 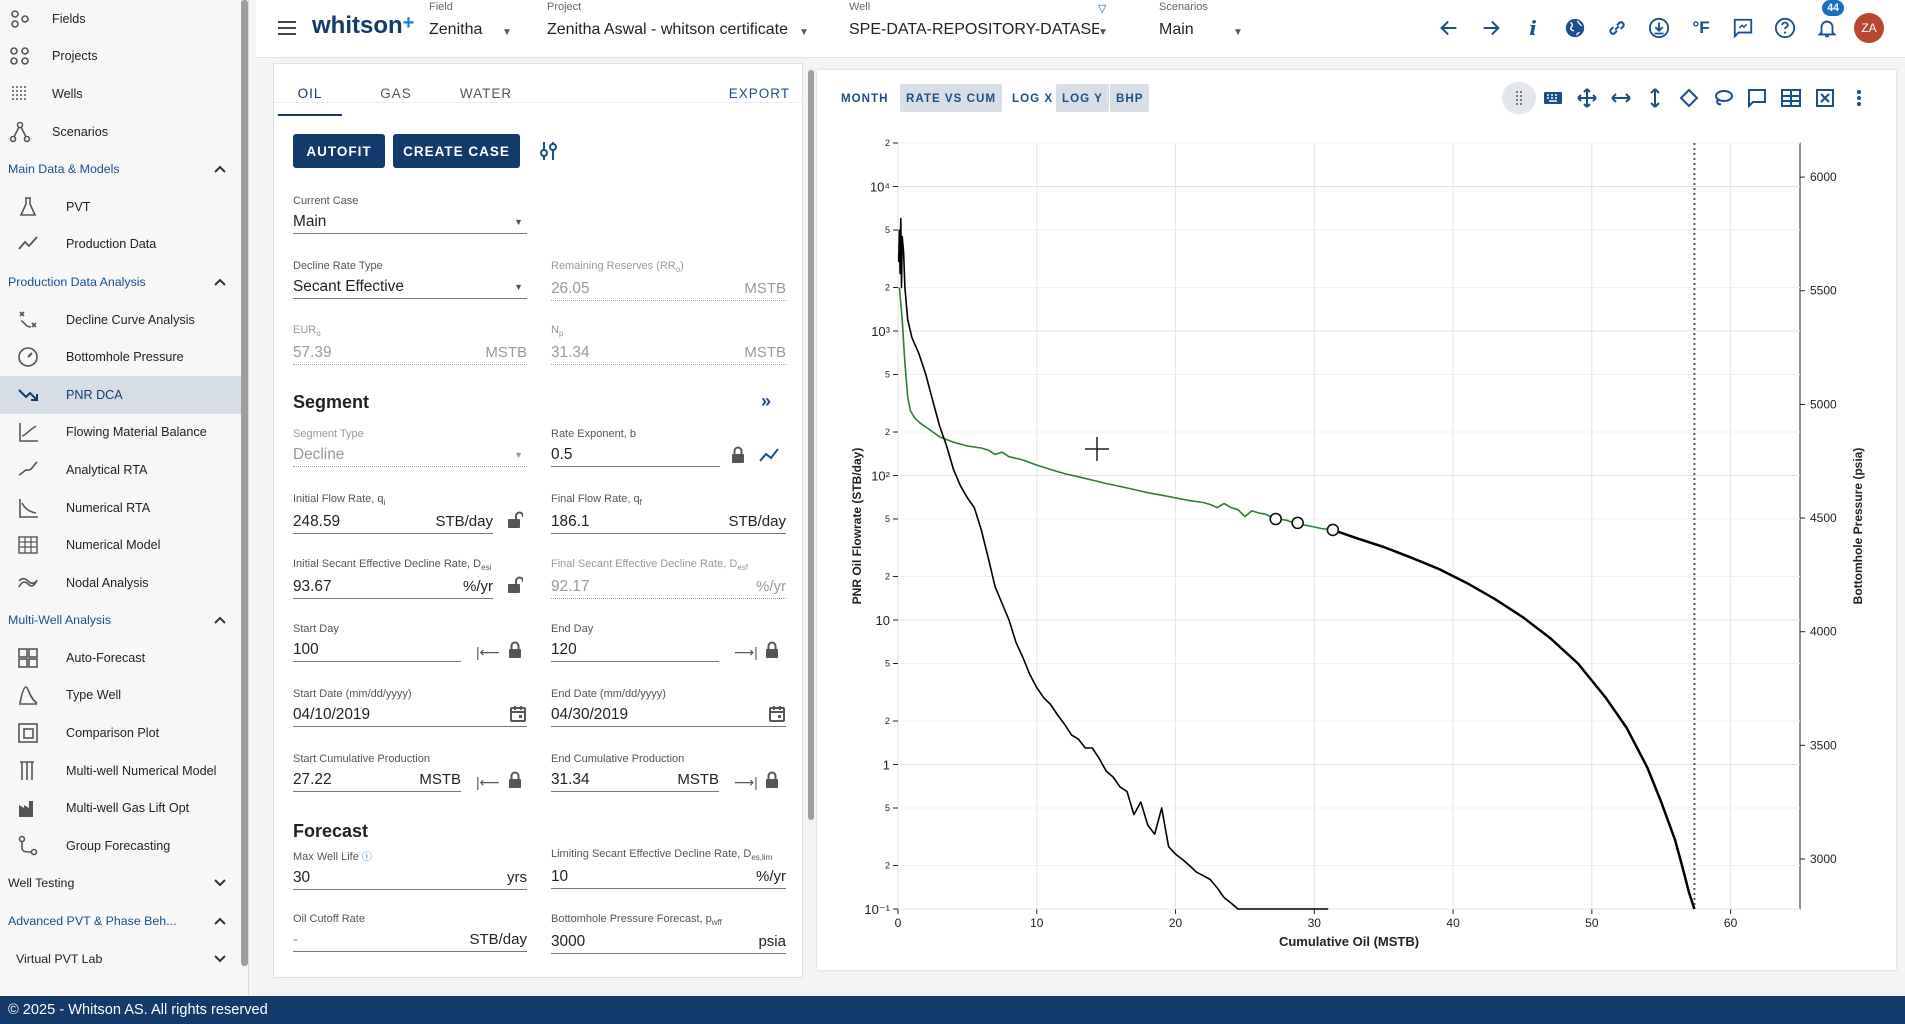 I want to click on max-well-life-input: Max Well Life ⓘ 30 yrs, so click(x=410, y=869).